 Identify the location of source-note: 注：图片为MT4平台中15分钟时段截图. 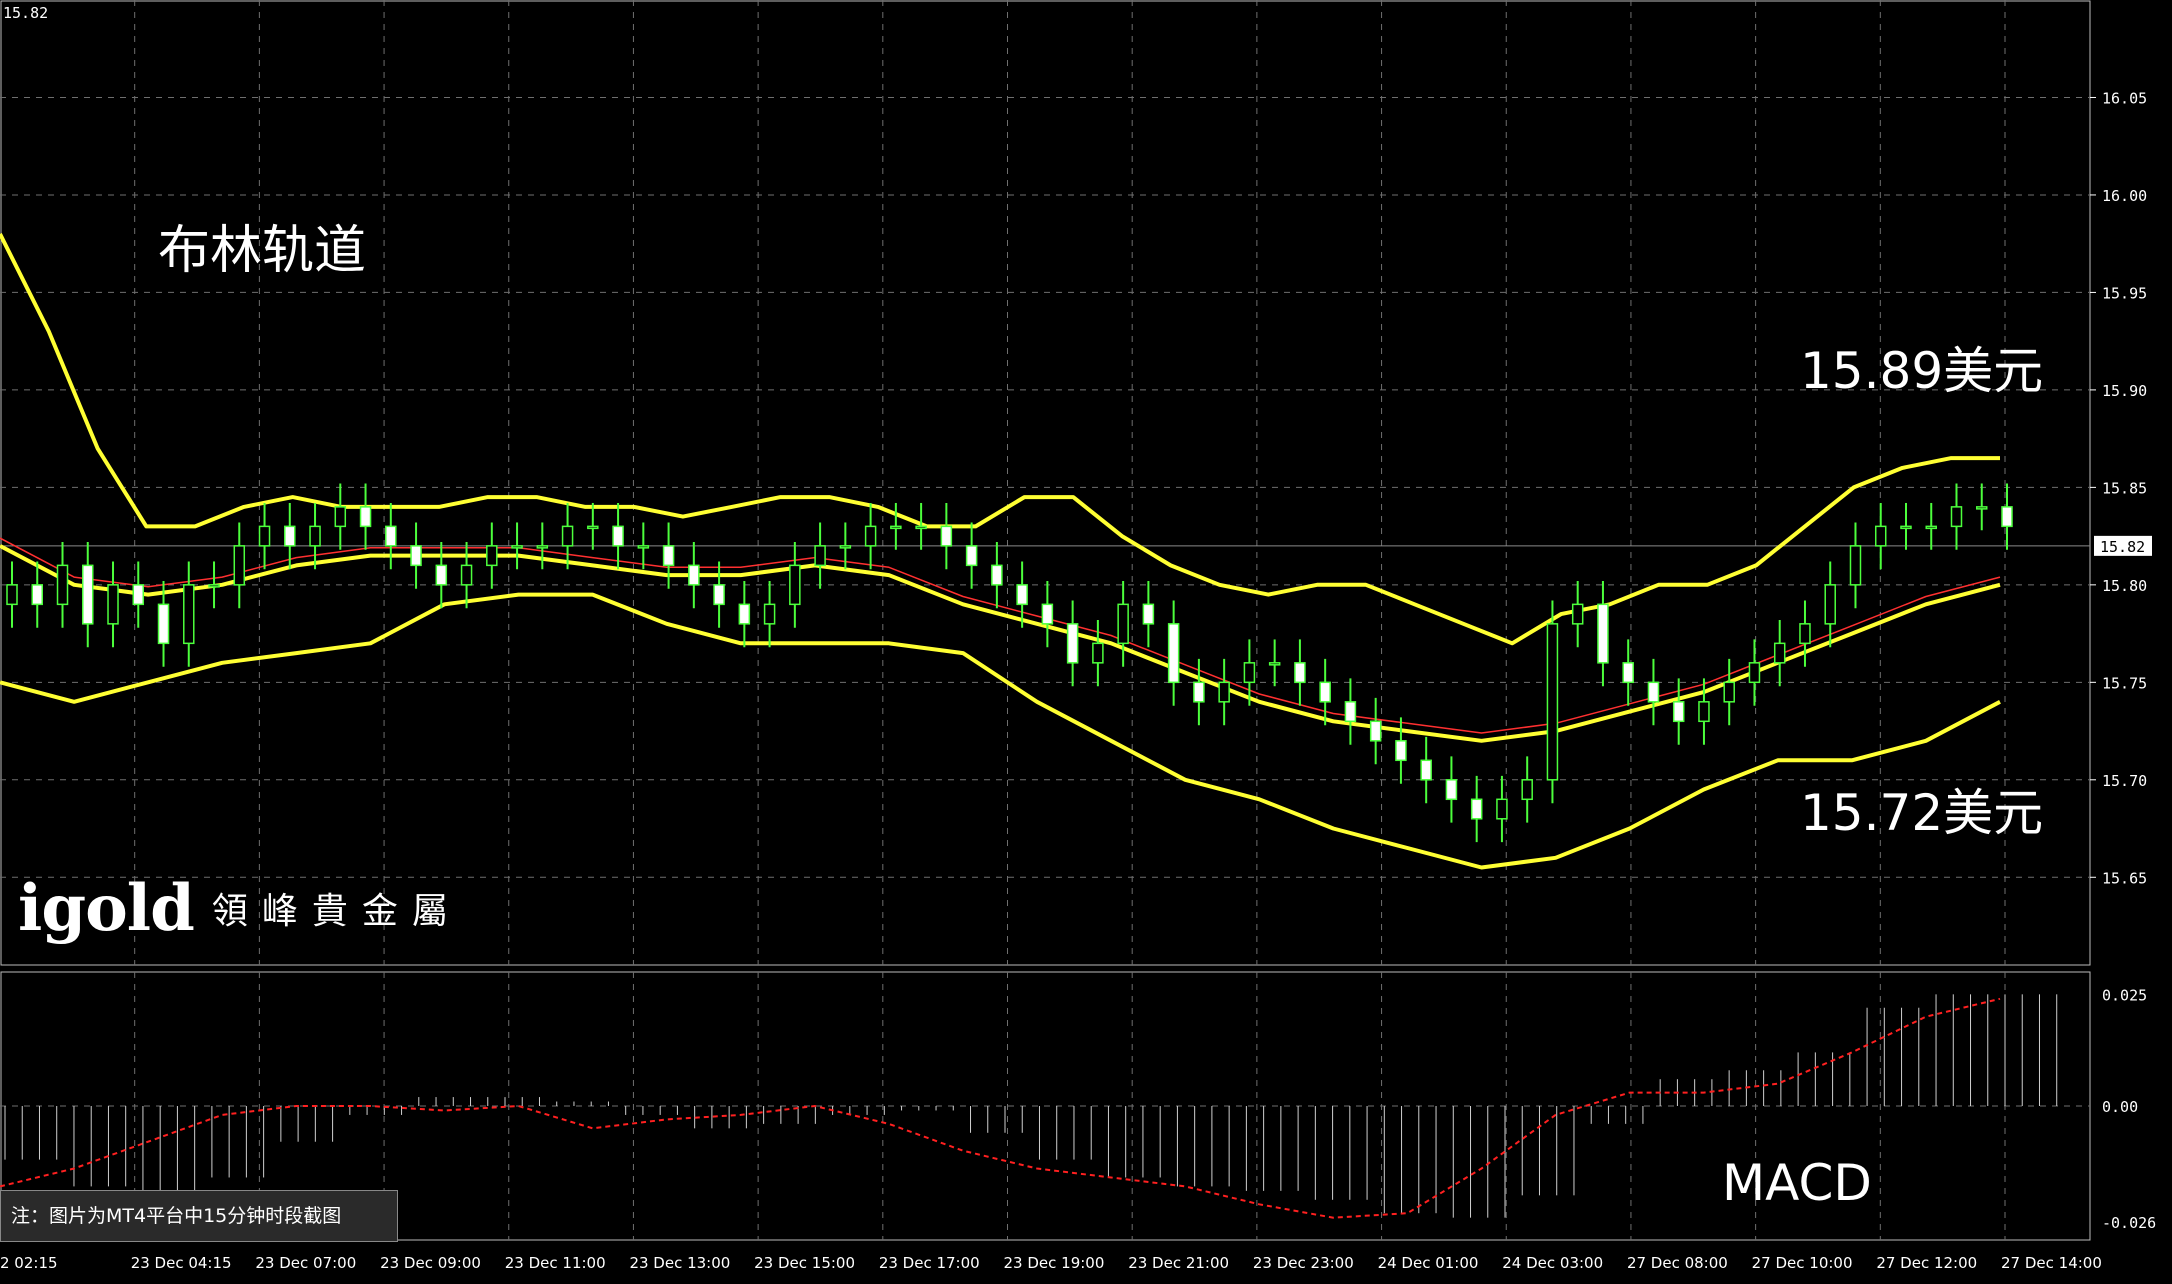
(199, 1216).